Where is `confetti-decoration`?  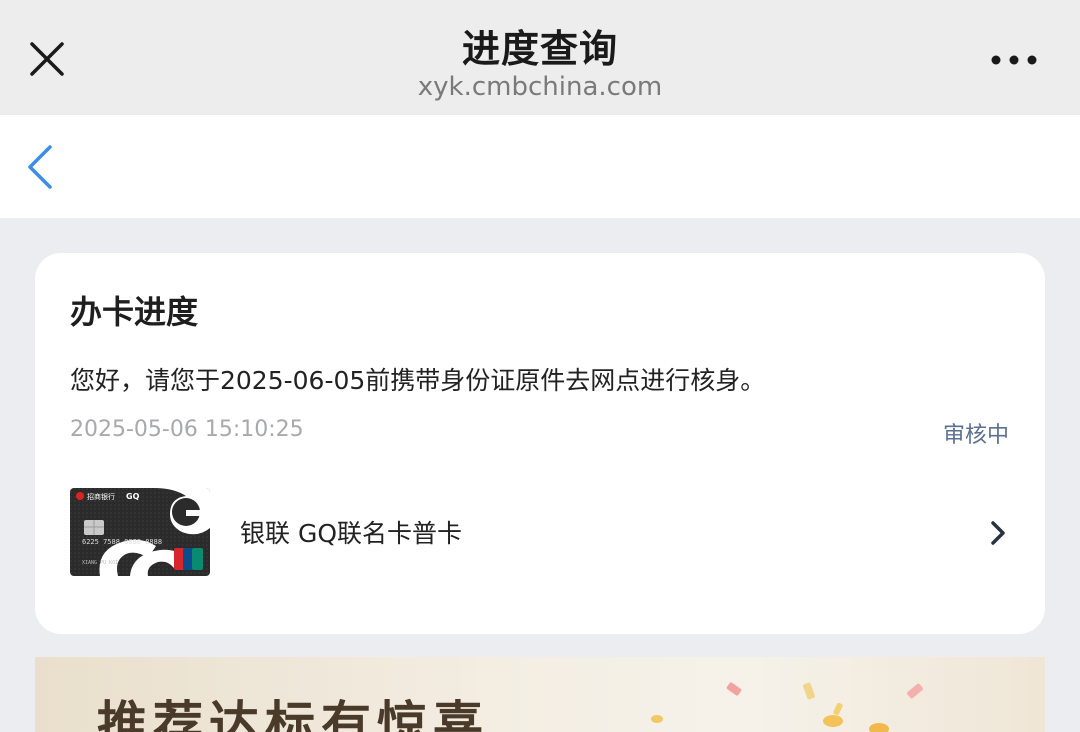
confetti-decoration is located at coordinates (787, 707).